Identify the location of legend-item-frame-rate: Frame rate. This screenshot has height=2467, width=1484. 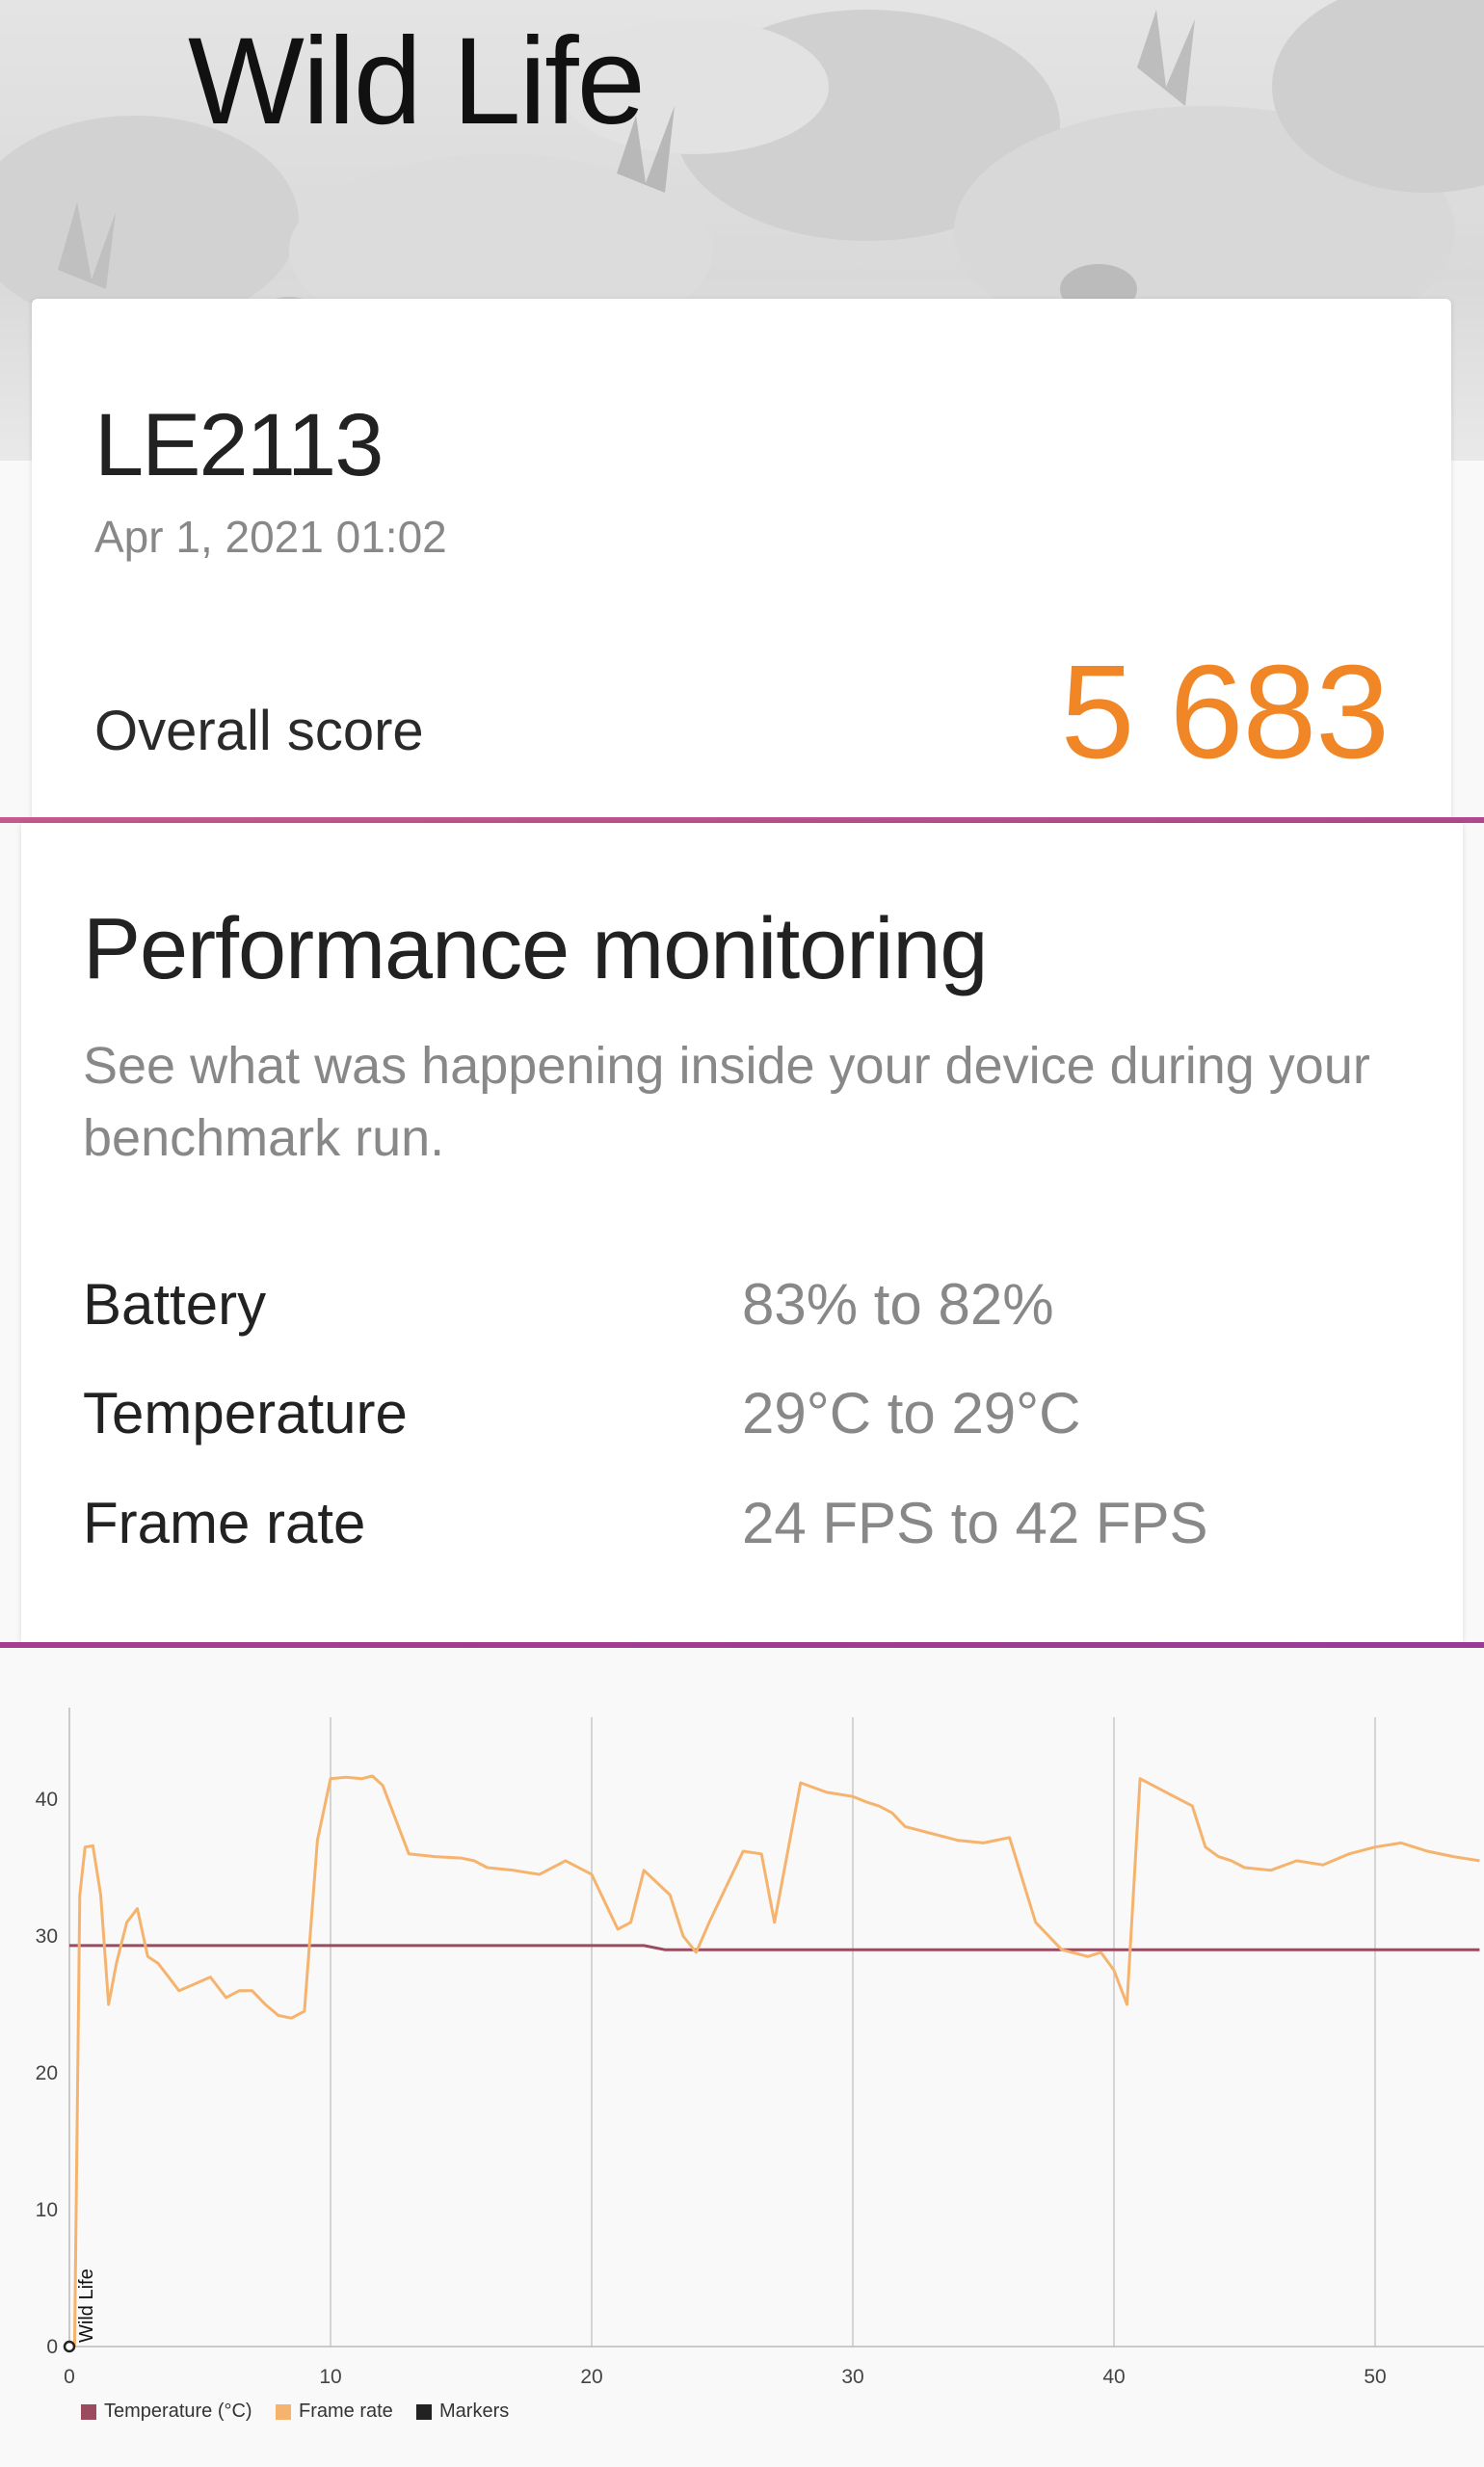
(334, 2412).